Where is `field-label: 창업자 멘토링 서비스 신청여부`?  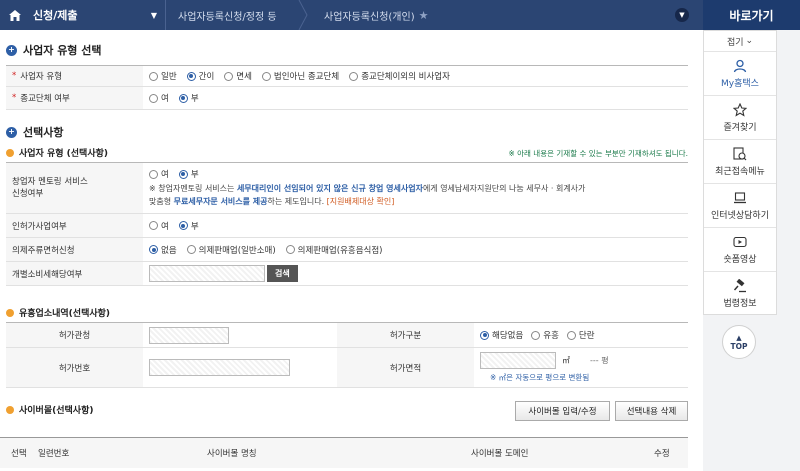 field-label: 창업자 멘토링 서비스 신청여부 is located at coordinates (74, 188).